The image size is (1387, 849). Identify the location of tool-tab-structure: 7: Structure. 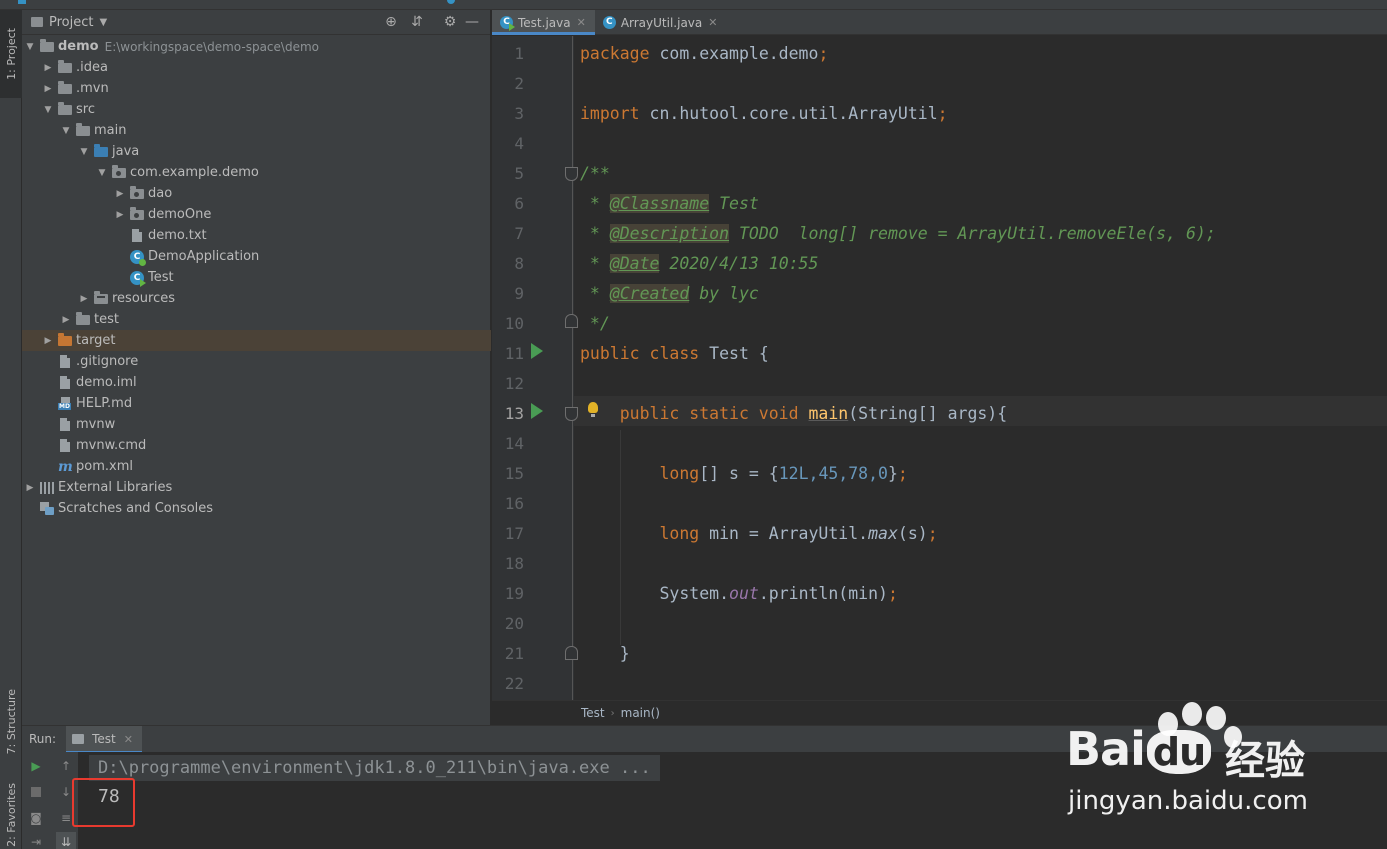
(11, 722).